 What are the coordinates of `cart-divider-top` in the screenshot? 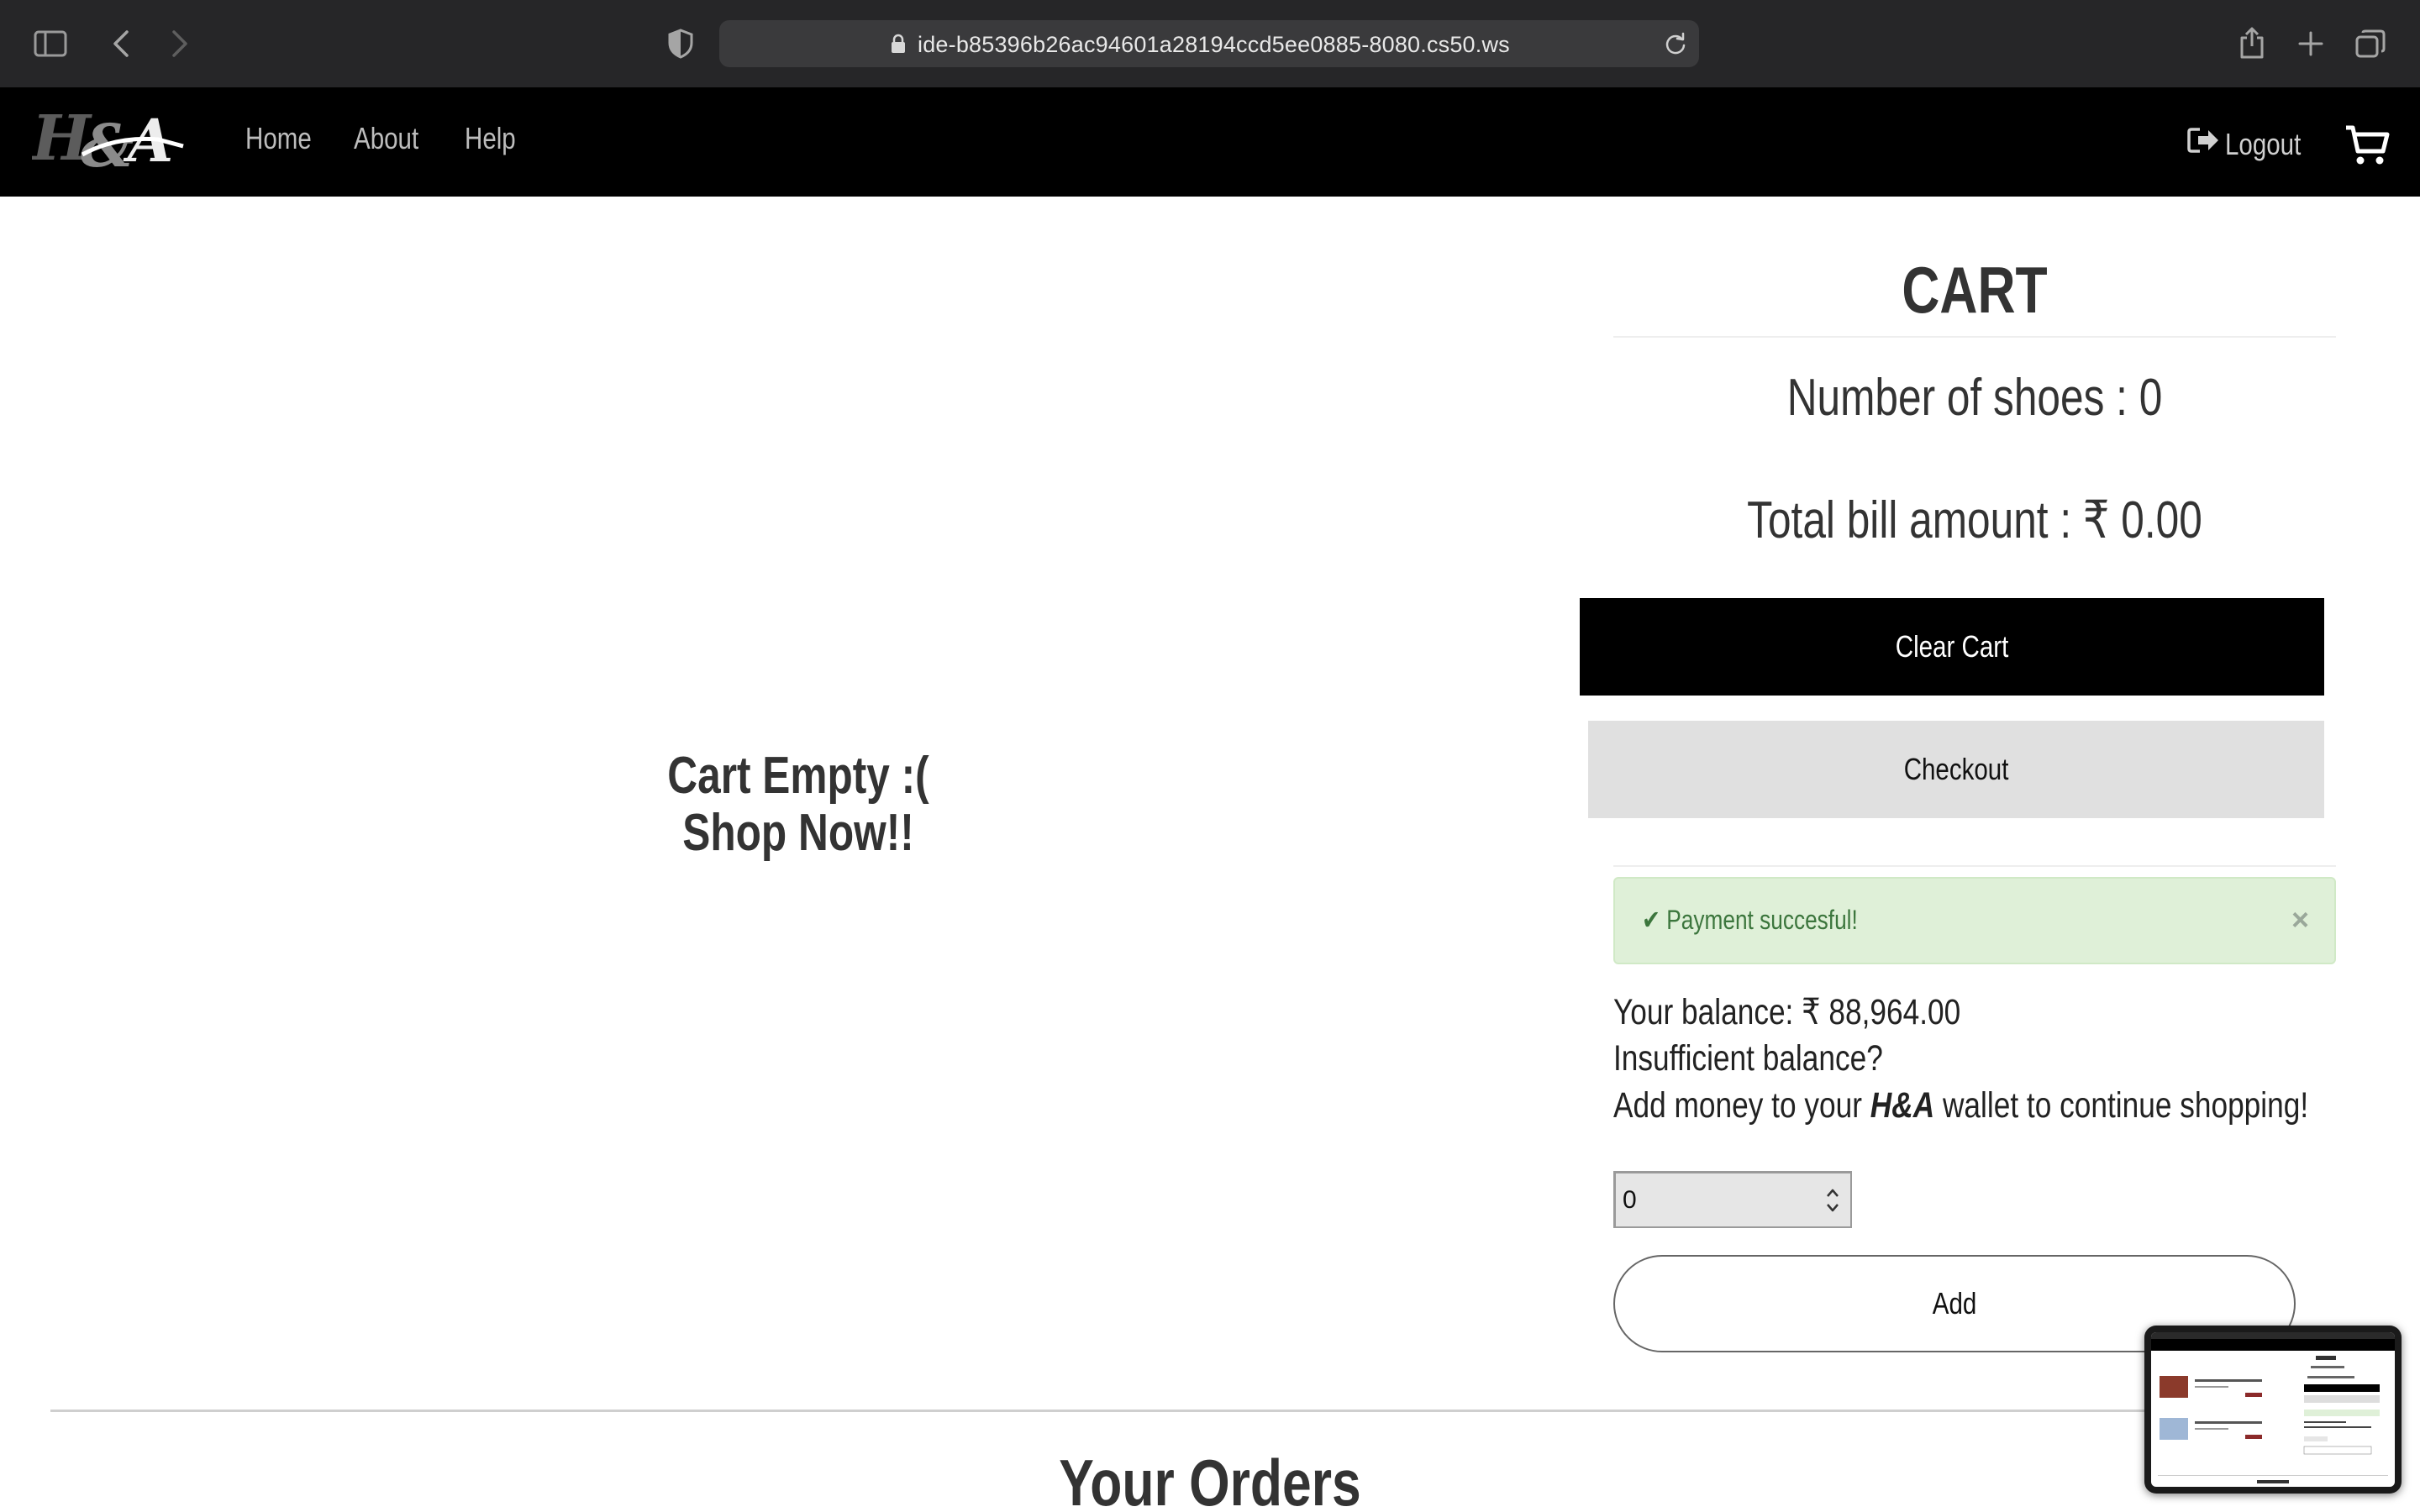 It's located at (1975, 337).